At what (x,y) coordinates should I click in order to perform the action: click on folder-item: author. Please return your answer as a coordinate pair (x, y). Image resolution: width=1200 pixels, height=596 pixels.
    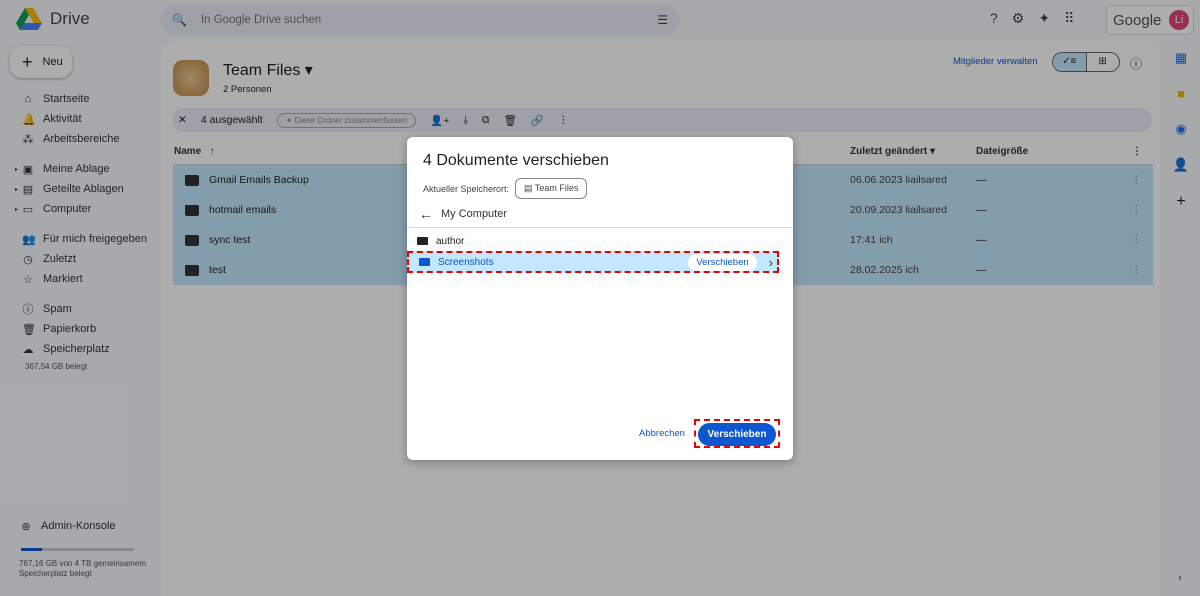
    Looking at the image, I should click on (600, 241).